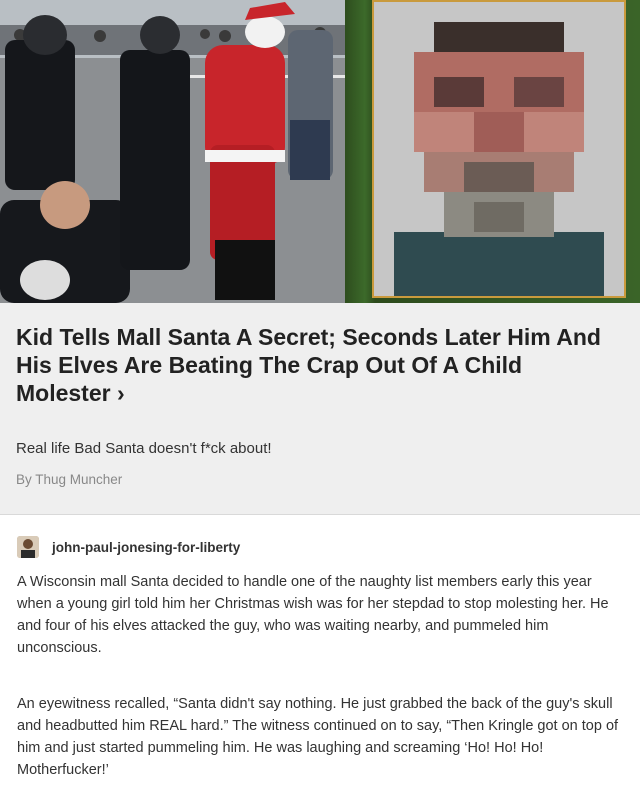 The image size is (640, 797). I want to click on divider, so click(320, 514).